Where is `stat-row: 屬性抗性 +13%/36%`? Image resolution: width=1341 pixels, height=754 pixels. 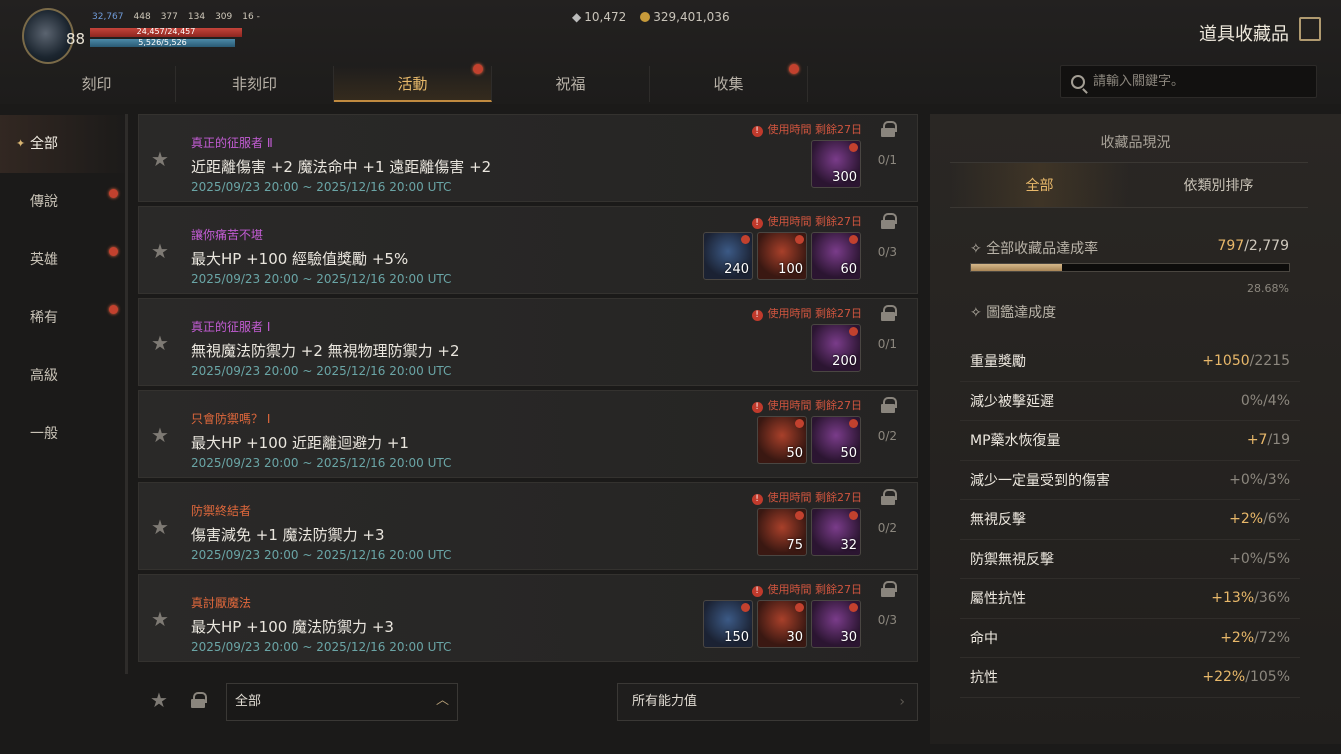
stat-row: 屬性抗性 +13%/36% is located at coordinates (1130, 599).